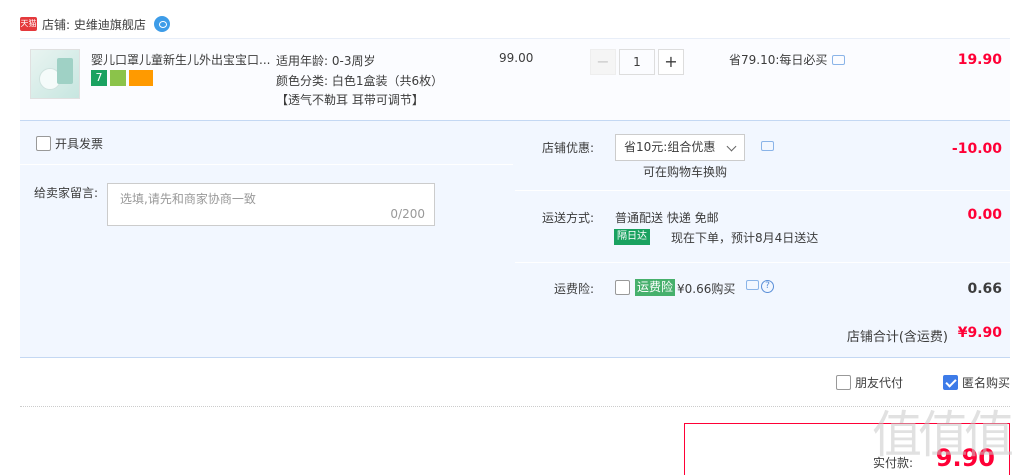 The height and width of the screenshot is (475, 1022). What do you see at coordinates (762, 156) in the screenshot?
I see `coupon-row: 店铺优惠: 省10元:组合优惠 可在购物车换购 -10.00` at bounding box center [762, 156].